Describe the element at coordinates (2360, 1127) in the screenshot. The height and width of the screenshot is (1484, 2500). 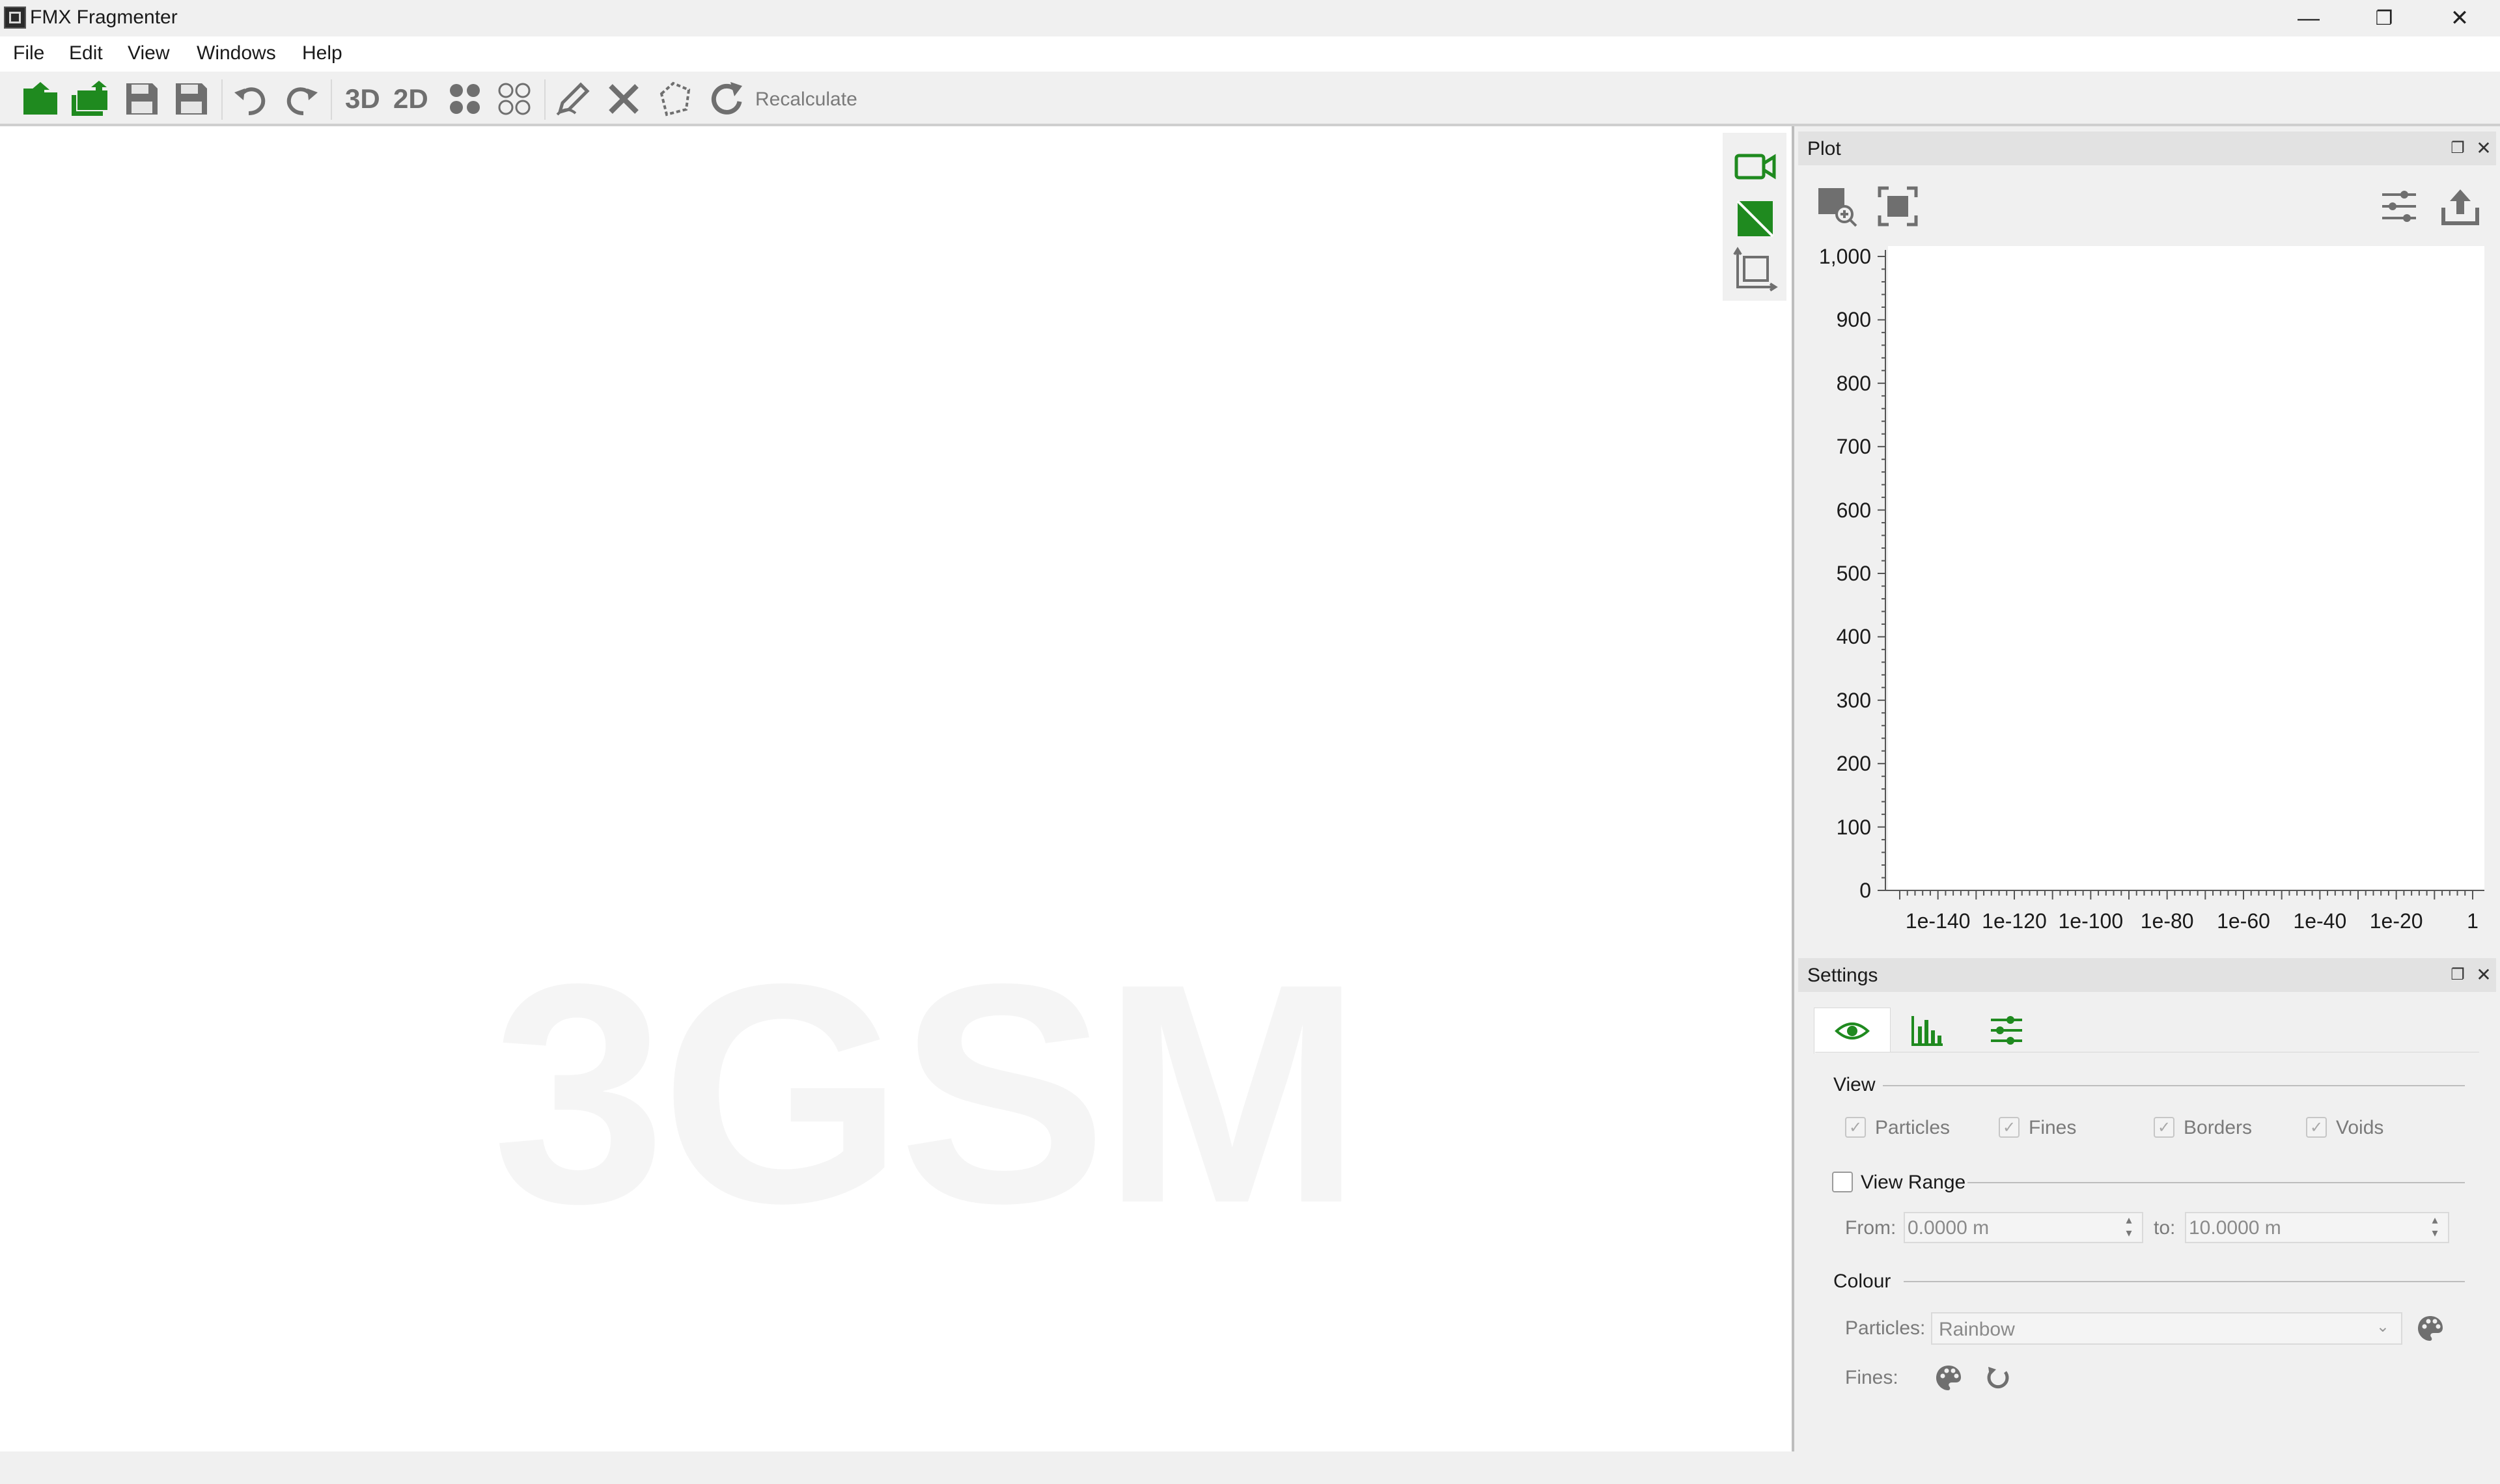
I see `voids-checkbox-label: Voids` at that location.